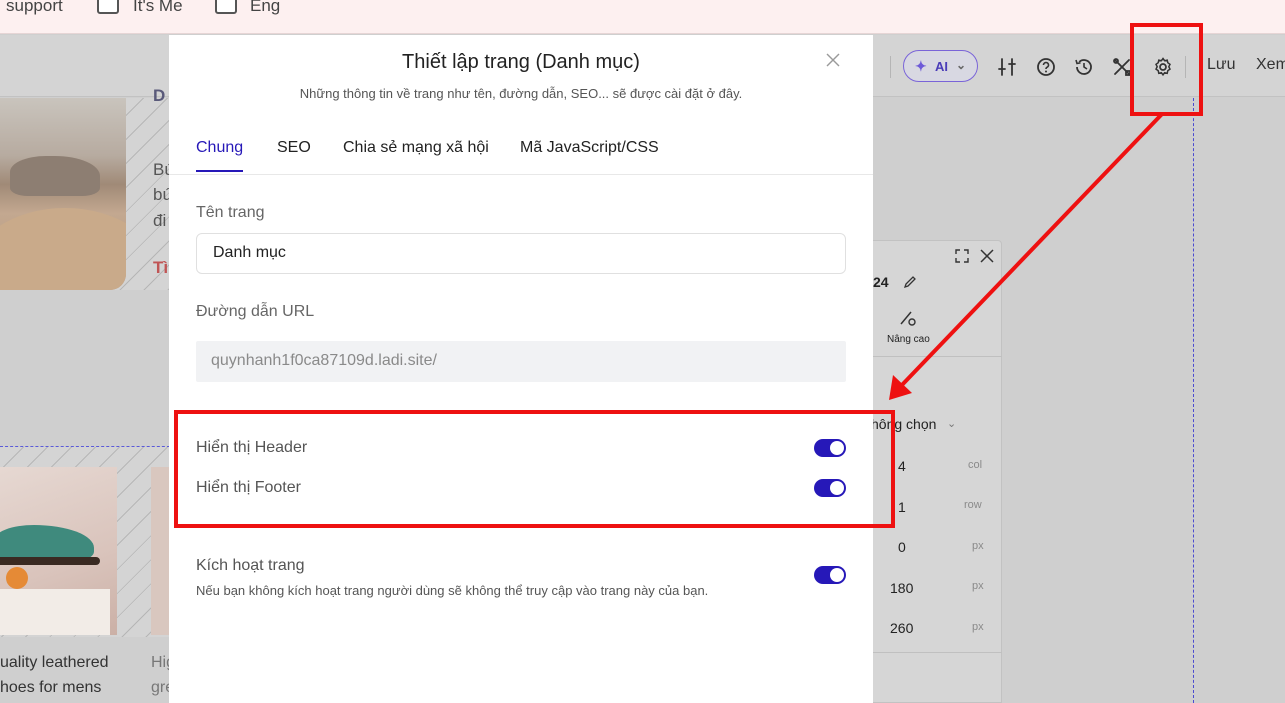  Describe the element at coordinates (226, 7) in the screenshot. I see `checkbox-eng` at that location.